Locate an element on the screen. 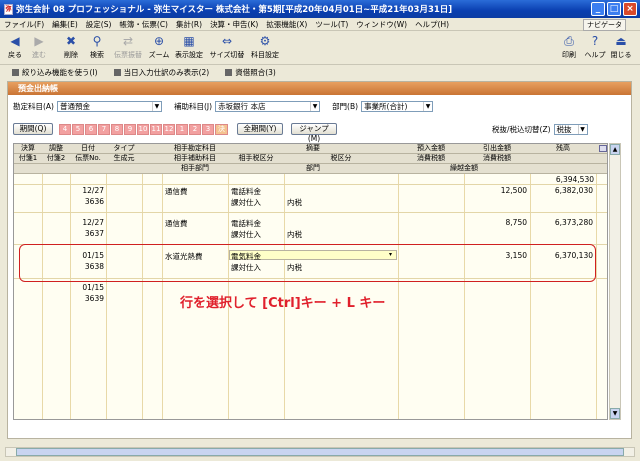 This screenshot has width=640, height=461. month-tab: 11 is located at coordinates (156, 129).